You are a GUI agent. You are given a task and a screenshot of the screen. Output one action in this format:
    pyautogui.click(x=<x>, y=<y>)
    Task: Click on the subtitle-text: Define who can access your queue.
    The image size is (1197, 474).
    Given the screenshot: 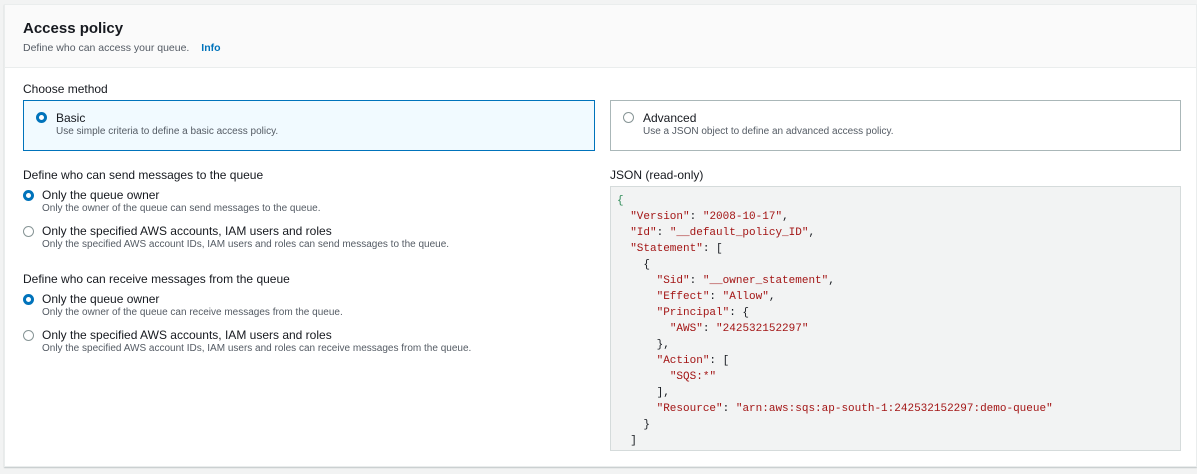 What is the action you would take?
    pyautogui.click(x=106, y=48)
    